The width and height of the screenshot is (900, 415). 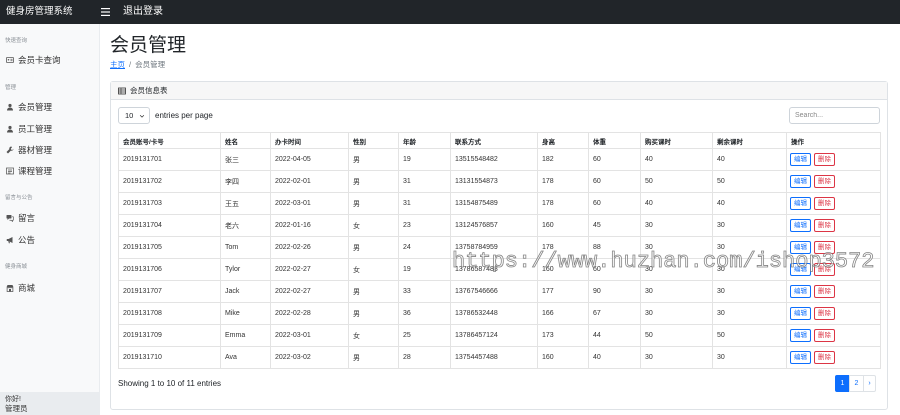 What do you see at coordinates (19, 198) in the screenshot?
I see `sidebar-heading-messages-notices: 留言与公告` at bounding box center [19, 198].